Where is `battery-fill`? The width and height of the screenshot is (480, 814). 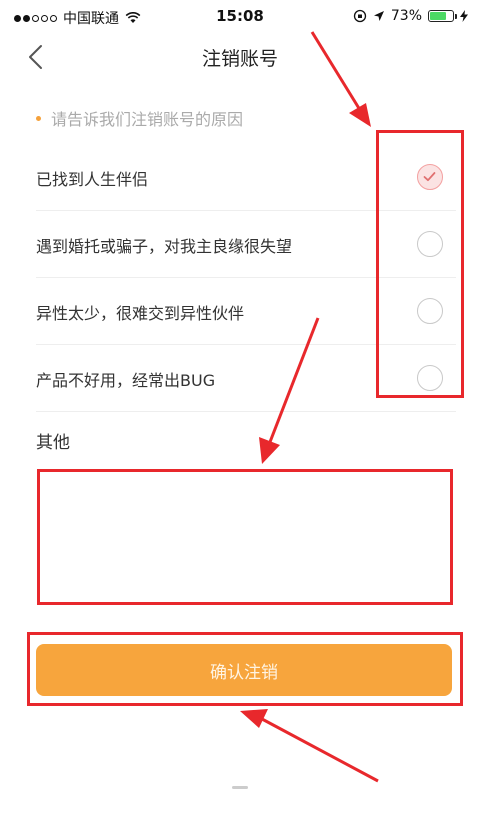 battery-fill is located at coordinates (438, 16).